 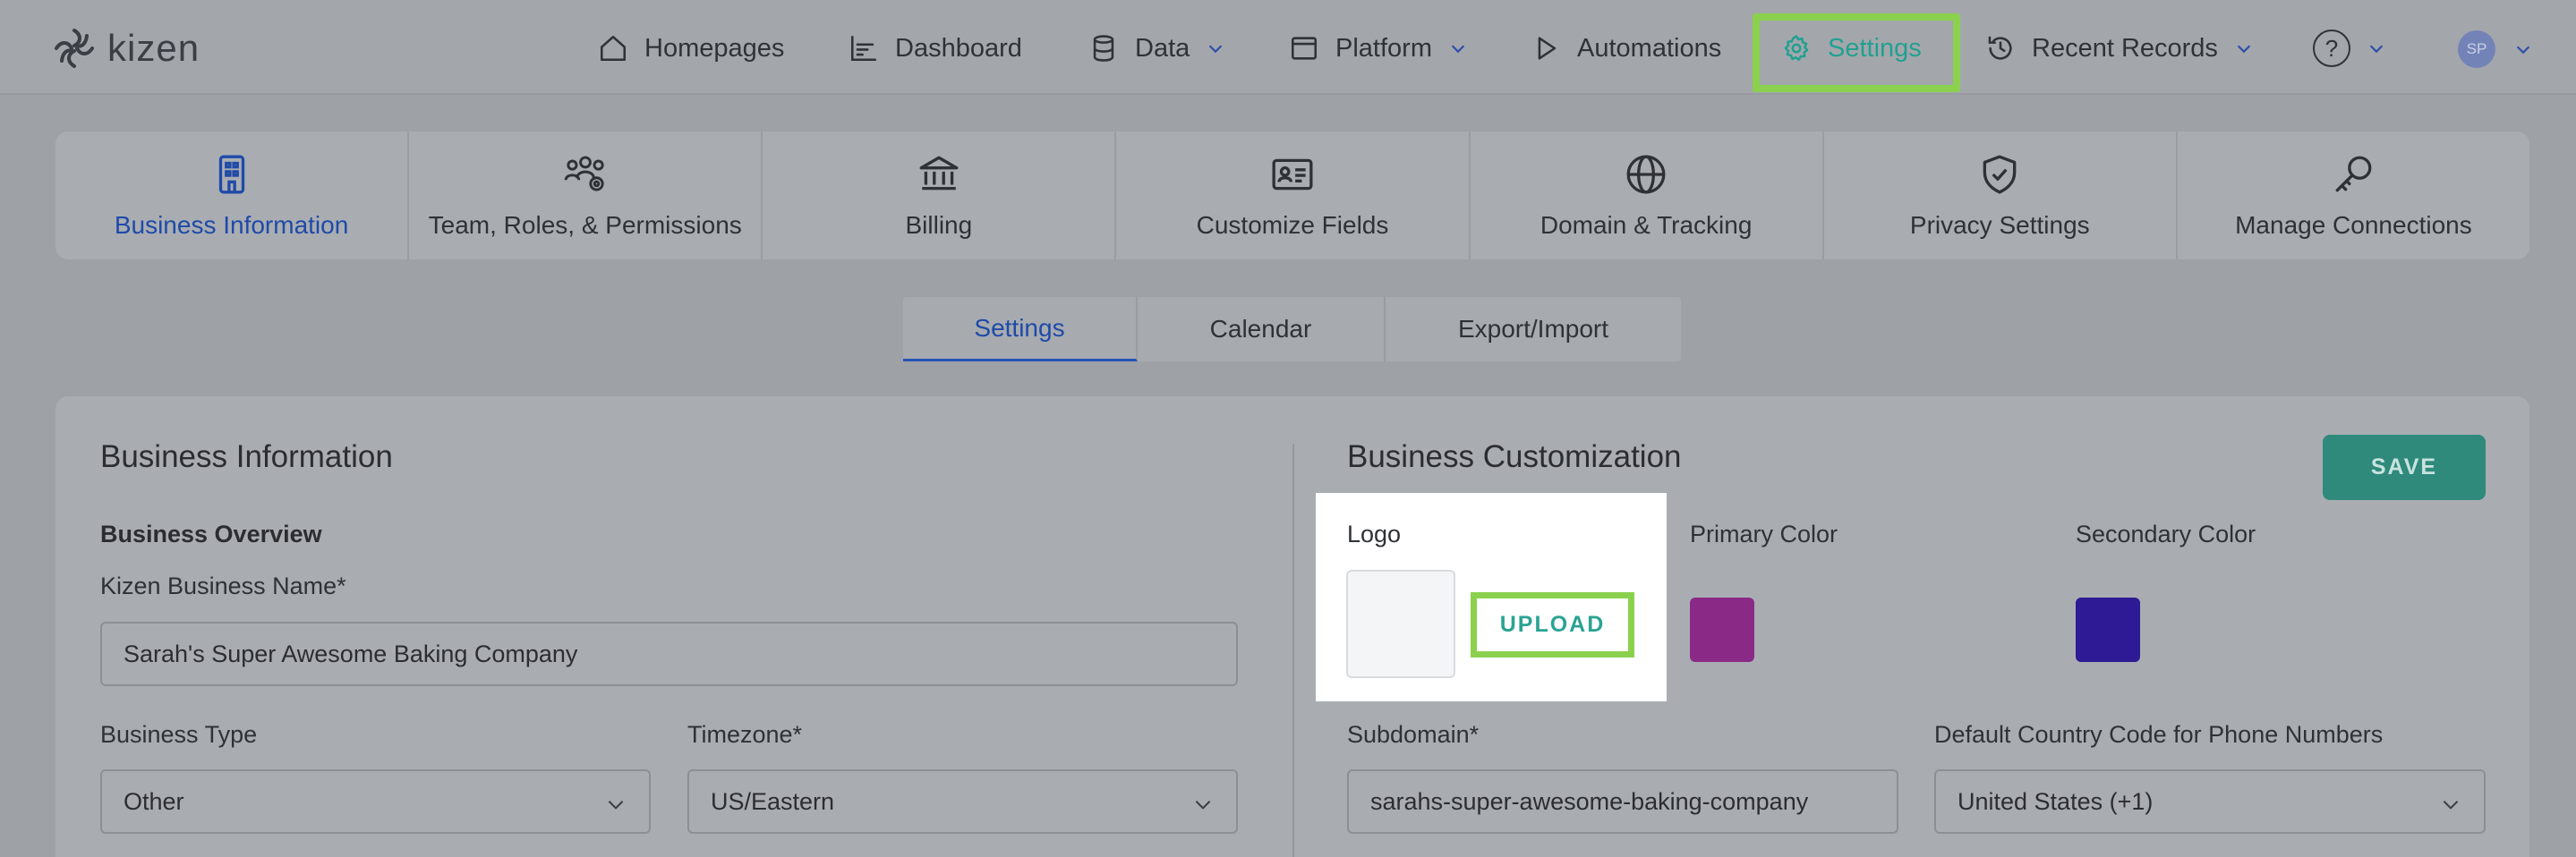 I want to click on tab-label: Manage Connections, so click(x=2353, y=224).